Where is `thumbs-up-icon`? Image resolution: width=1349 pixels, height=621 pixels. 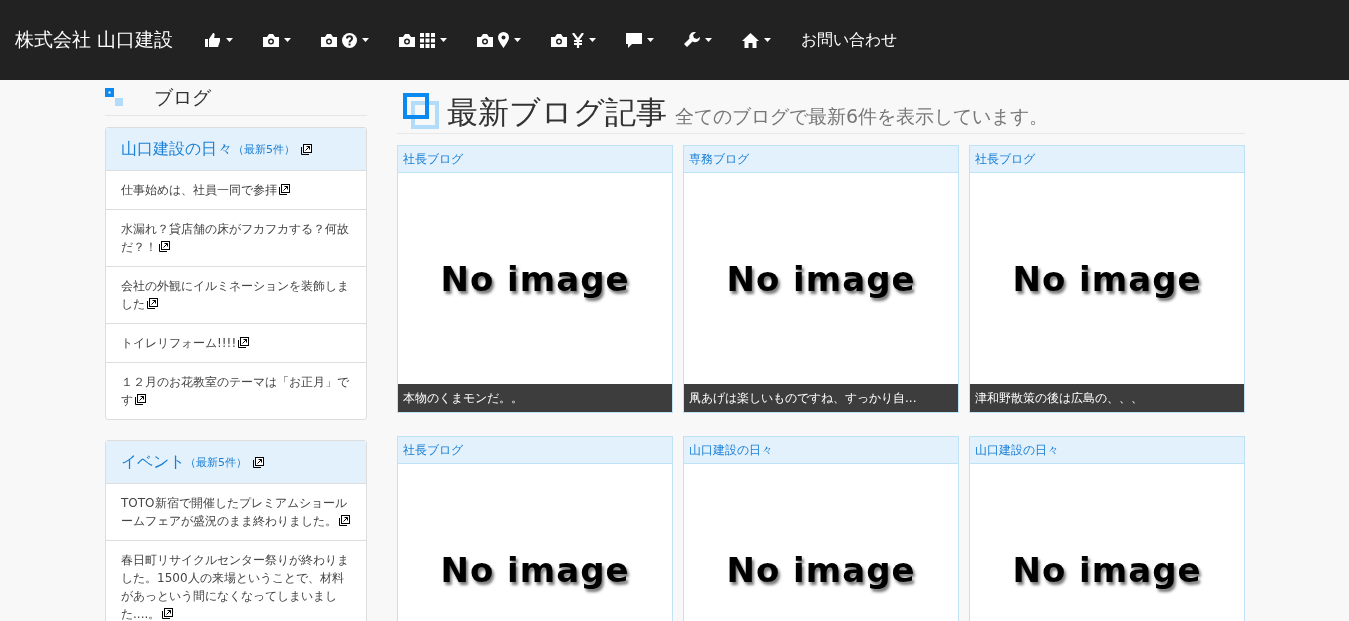
thumbs-up-icon is located at coordinates (213, 40).